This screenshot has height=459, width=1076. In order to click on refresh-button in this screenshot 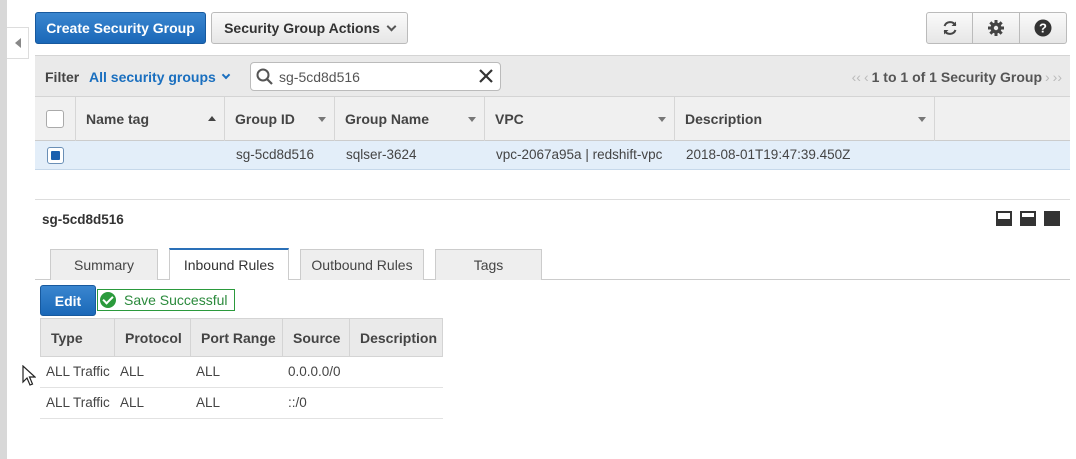, I will do `click(949, 28)`.